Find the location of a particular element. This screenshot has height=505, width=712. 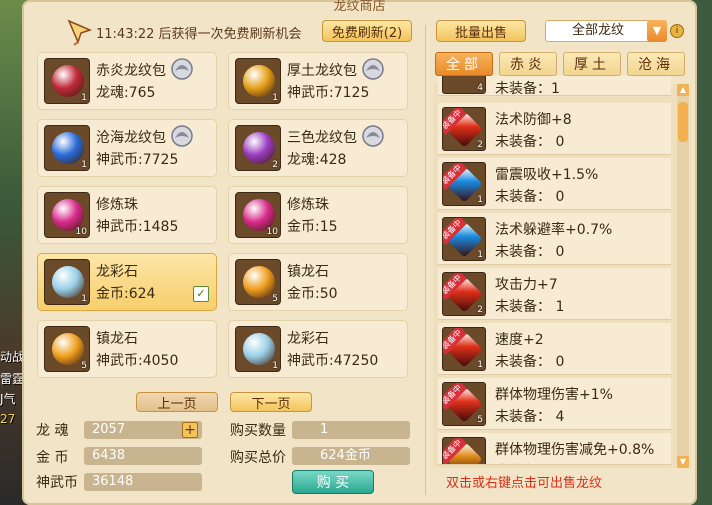

owned-item-name: 群体物理伤害减免+0.8% is located at coordinates (575, 450).